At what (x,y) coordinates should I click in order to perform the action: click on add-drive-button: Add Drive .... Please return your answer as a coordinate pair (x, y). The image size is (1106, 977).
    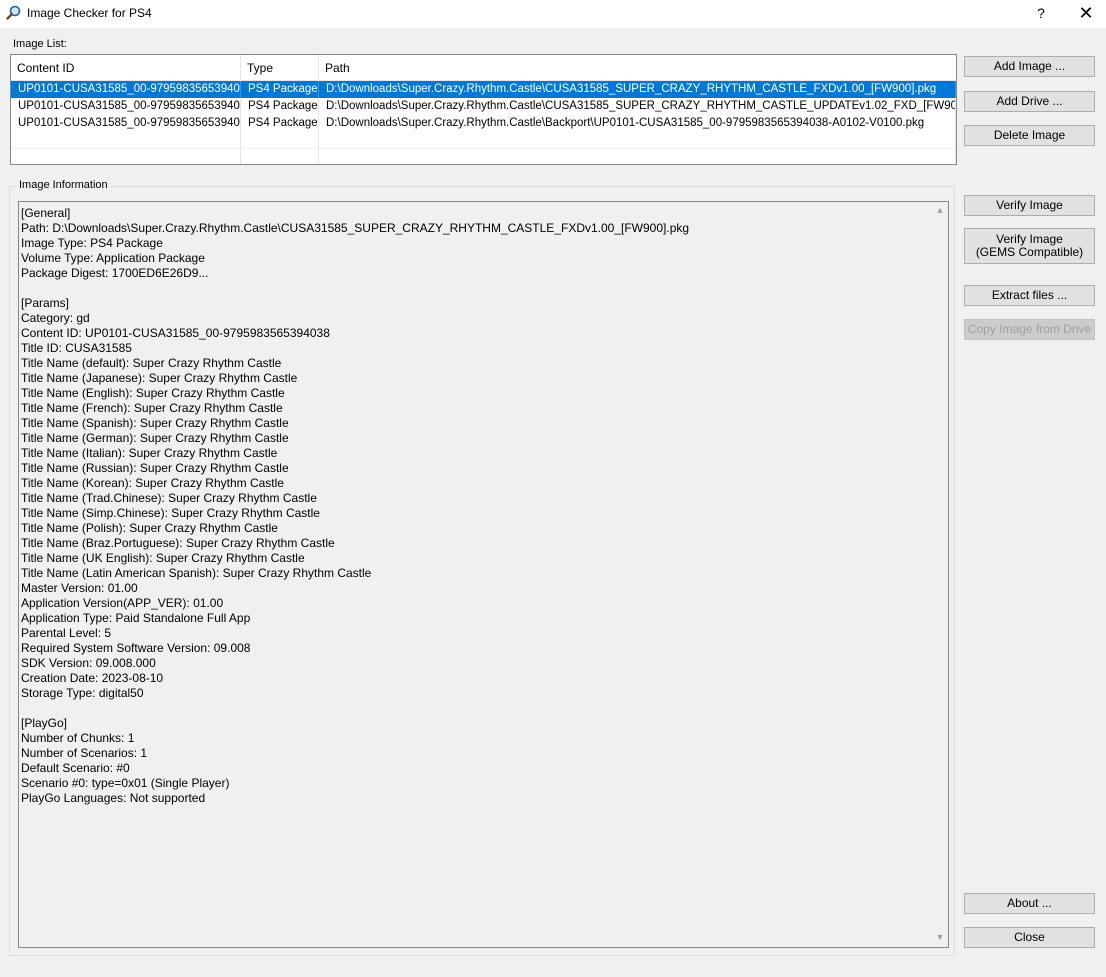
    Looking at the image, I should click on (1029, 101).